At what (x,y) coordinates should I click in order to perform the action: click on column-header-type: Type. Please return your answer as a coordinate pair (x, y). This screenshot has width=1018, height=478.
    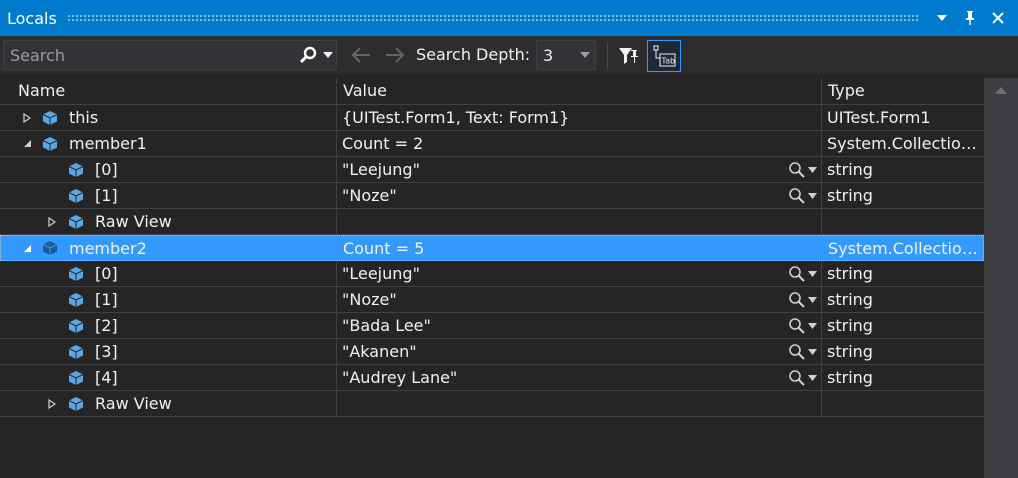
    Looking at the image, I should click on (902, 91).